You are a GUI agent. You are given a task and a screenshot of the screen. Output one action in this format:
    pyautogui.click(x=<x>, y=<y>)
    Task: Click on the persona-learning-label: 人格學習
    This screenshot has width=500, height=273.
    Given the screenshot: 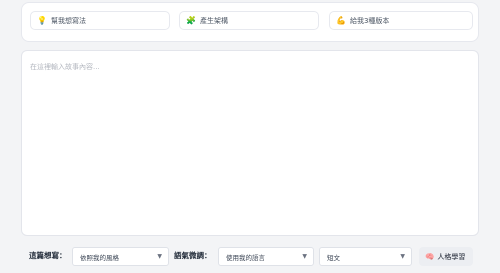 What is the action you would take?
    pyautogui.click(x=451, y=256)
    